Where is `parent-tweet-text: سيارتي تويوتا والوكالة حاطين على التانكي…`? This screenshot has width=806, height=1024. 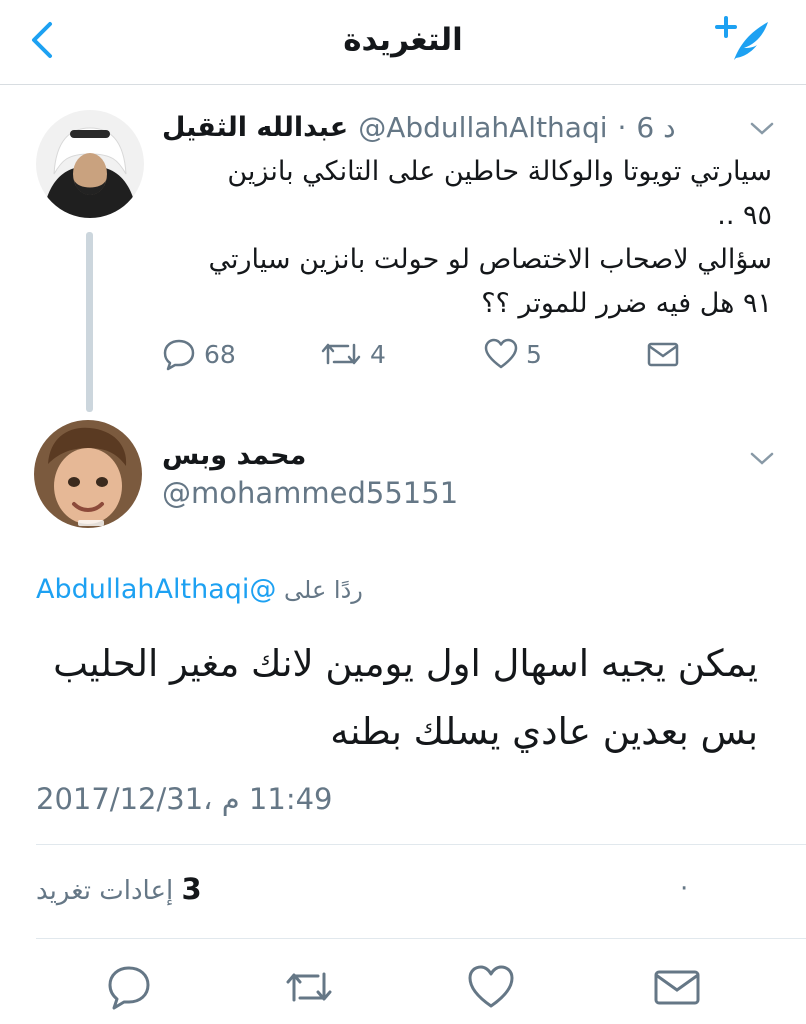
parent-tweet-text: سيارتي تويوتا والوكالة حاطين على التانكي… is located at coordinates (461, 238).